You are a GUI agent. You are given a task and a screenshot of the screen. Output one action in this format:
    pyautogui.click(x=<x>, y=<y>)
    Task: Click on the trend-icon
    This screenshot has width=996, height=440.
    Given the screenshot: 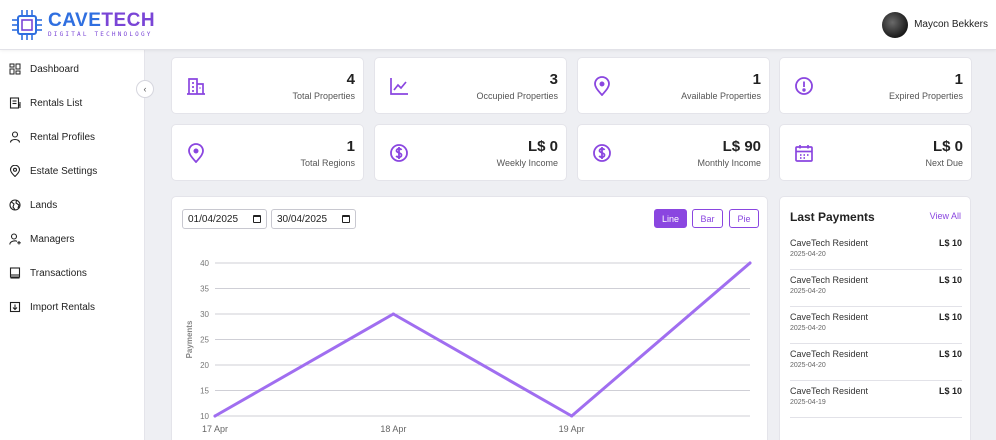 What is the action you would take?
    pyautogui.click(x=399, y=86)
    